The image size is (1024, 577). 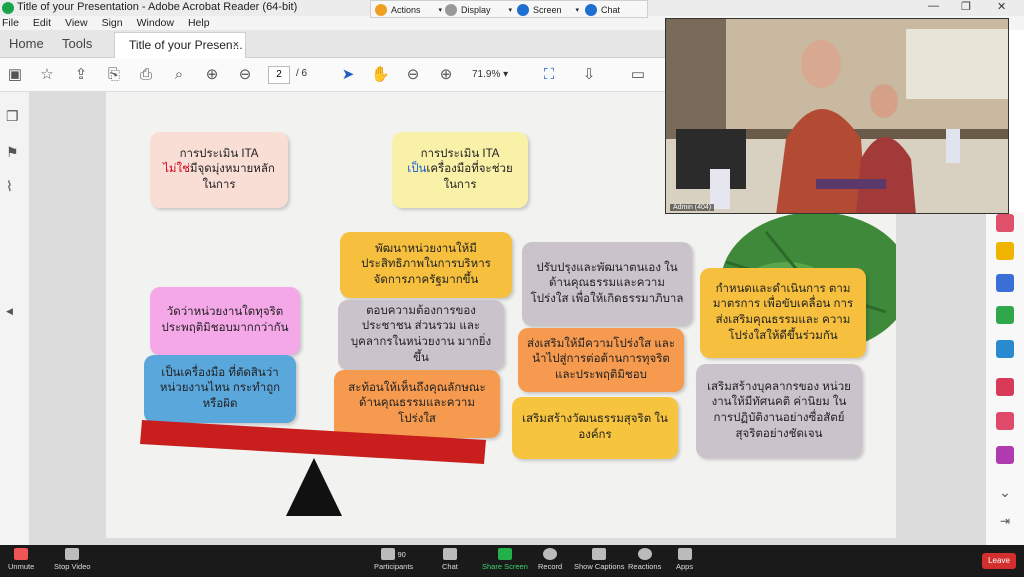 What do you see at coordinates (498, 75) in the screenshot?
I see `zoom-level-select: 71.9% ▾` at bounding box center [498, 75].